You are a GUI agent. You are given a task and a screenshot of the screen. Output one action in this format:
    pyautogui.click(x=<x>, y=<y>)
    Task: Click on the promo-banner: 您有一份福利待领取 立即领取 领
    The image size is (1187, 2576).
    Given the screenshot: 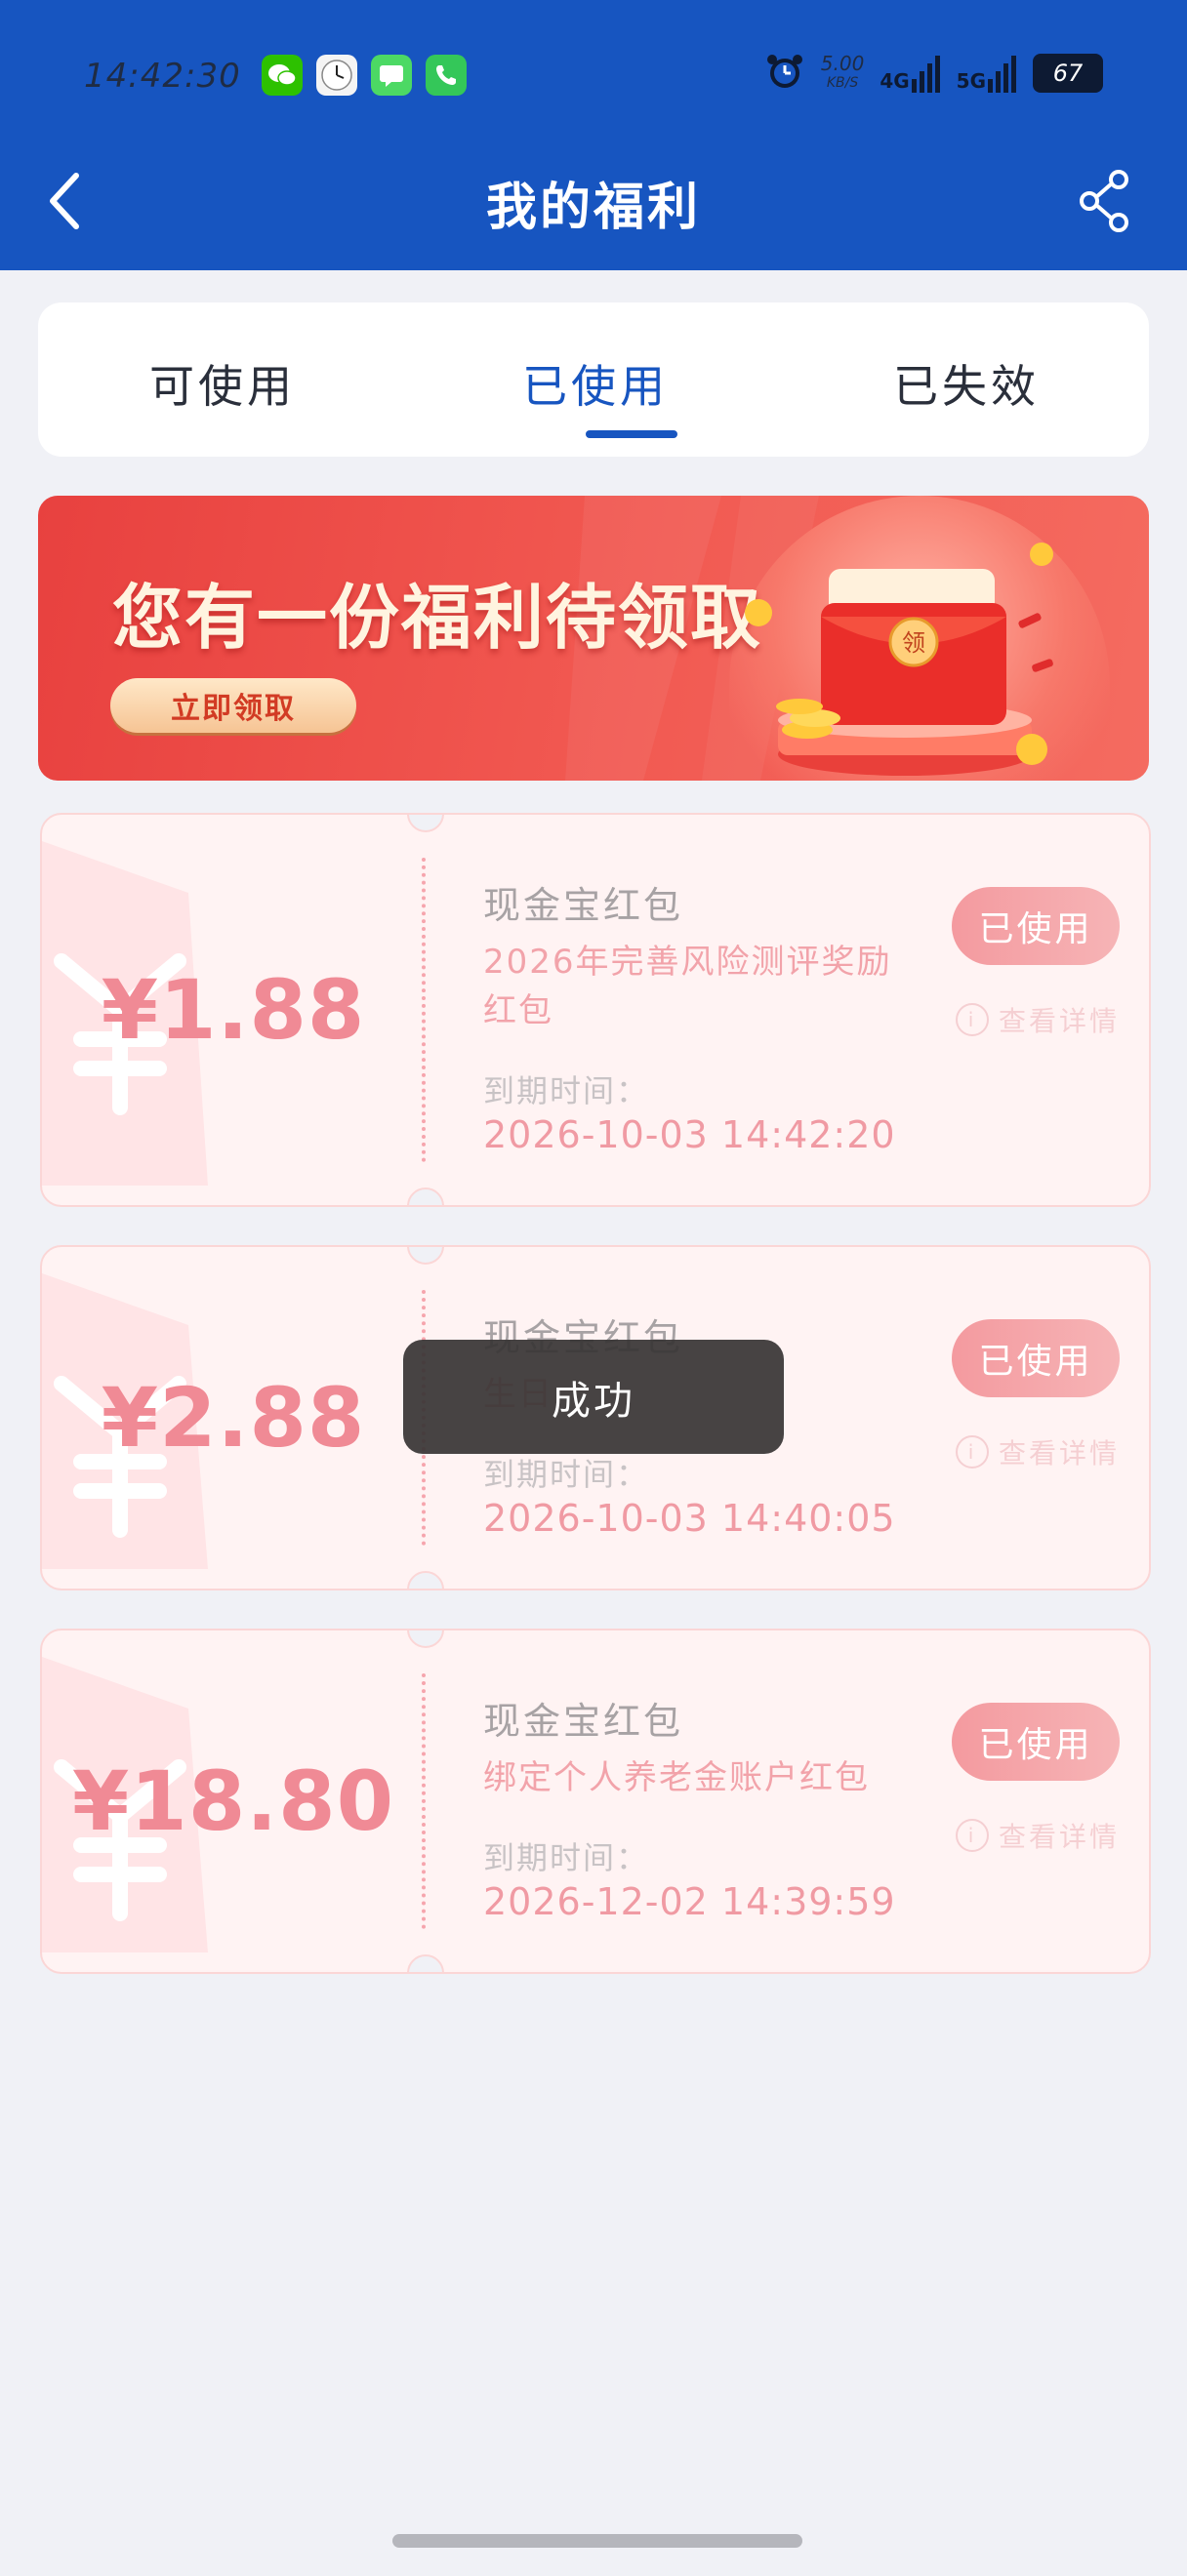 What is the action you would take?
    pyautogui.click(x=593, y=638)
    